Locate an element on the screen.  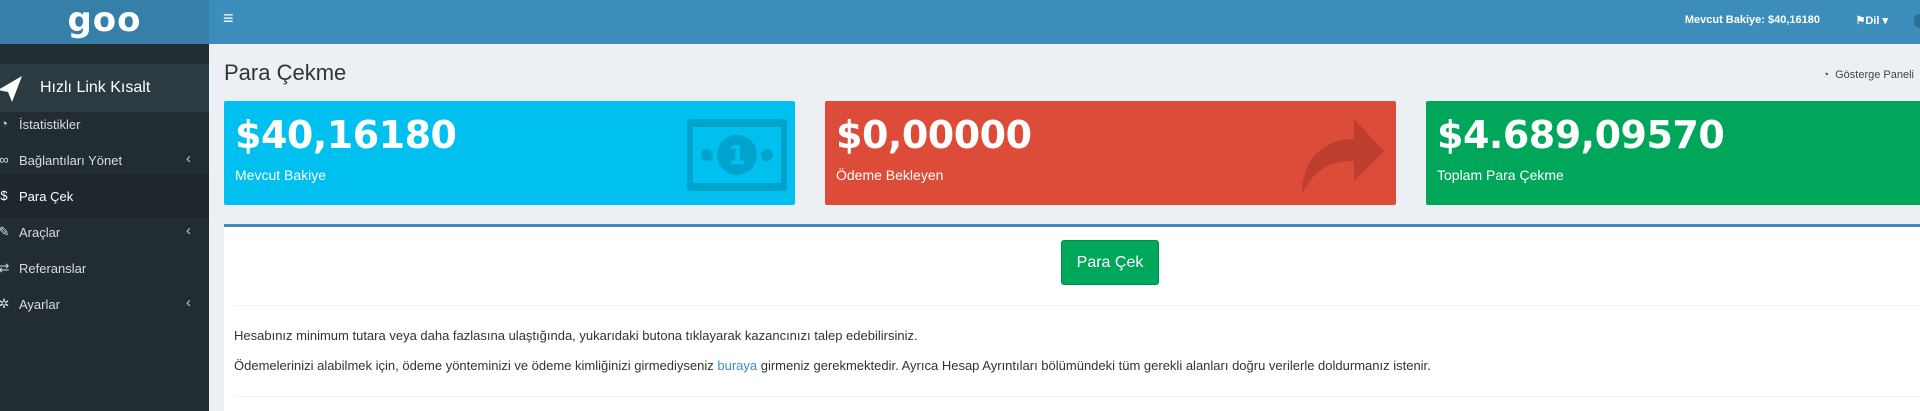
sidebar-item-label: Araçlar is located at coordinates (40, 232).